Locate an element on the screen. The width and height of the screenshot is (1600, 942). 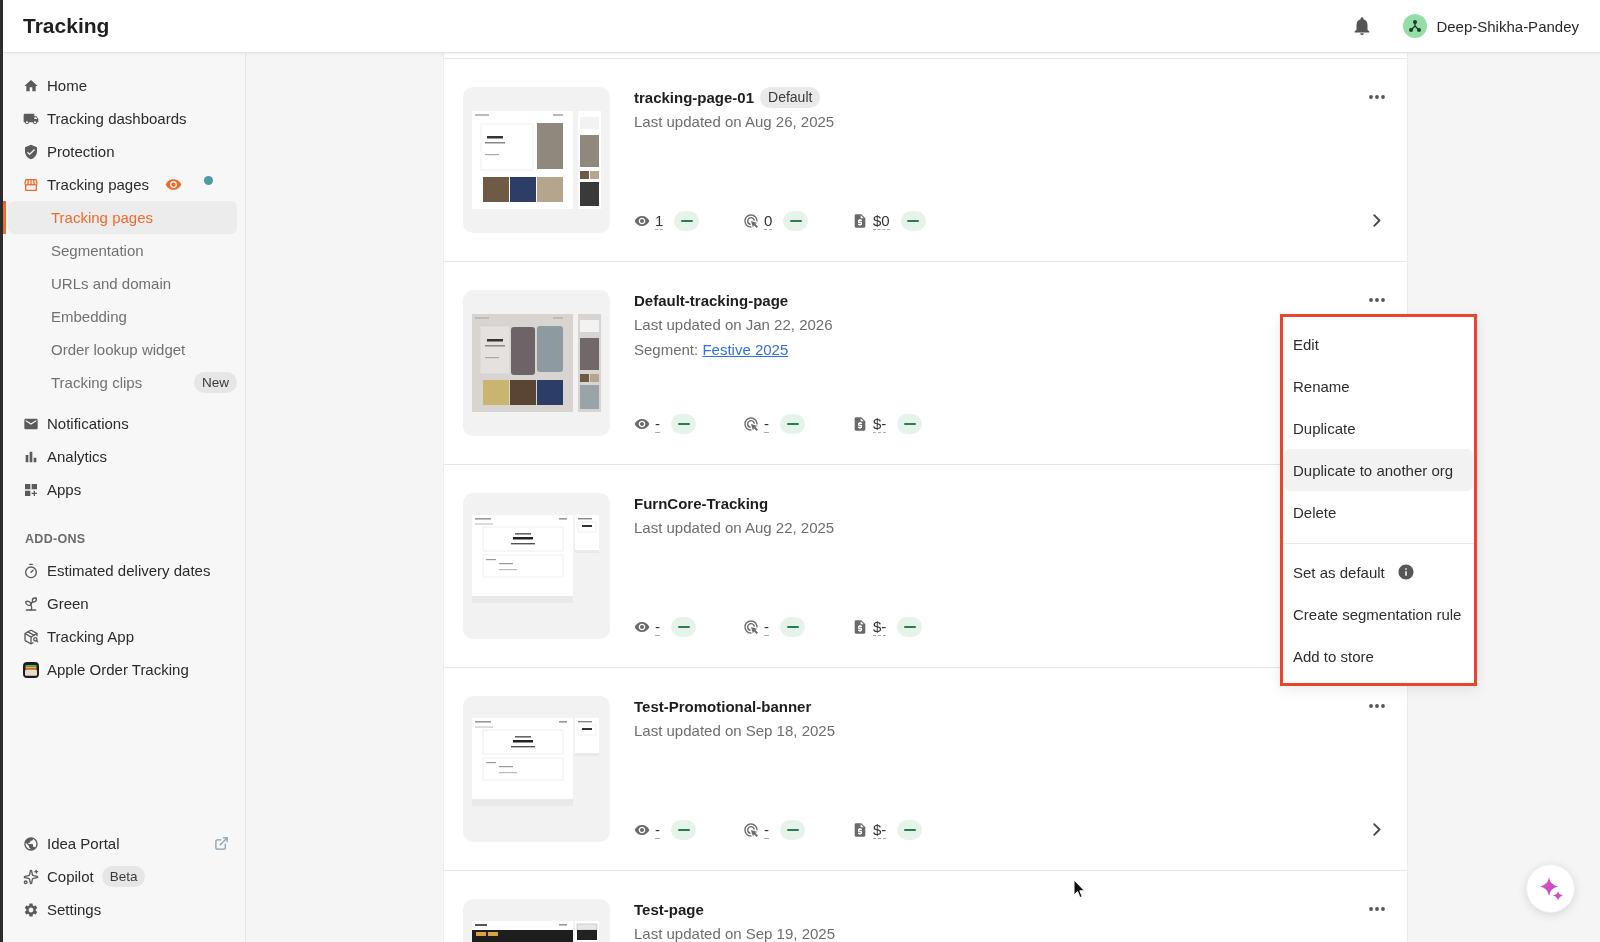
stat-value: $0 is located at coordinates (881, 221).